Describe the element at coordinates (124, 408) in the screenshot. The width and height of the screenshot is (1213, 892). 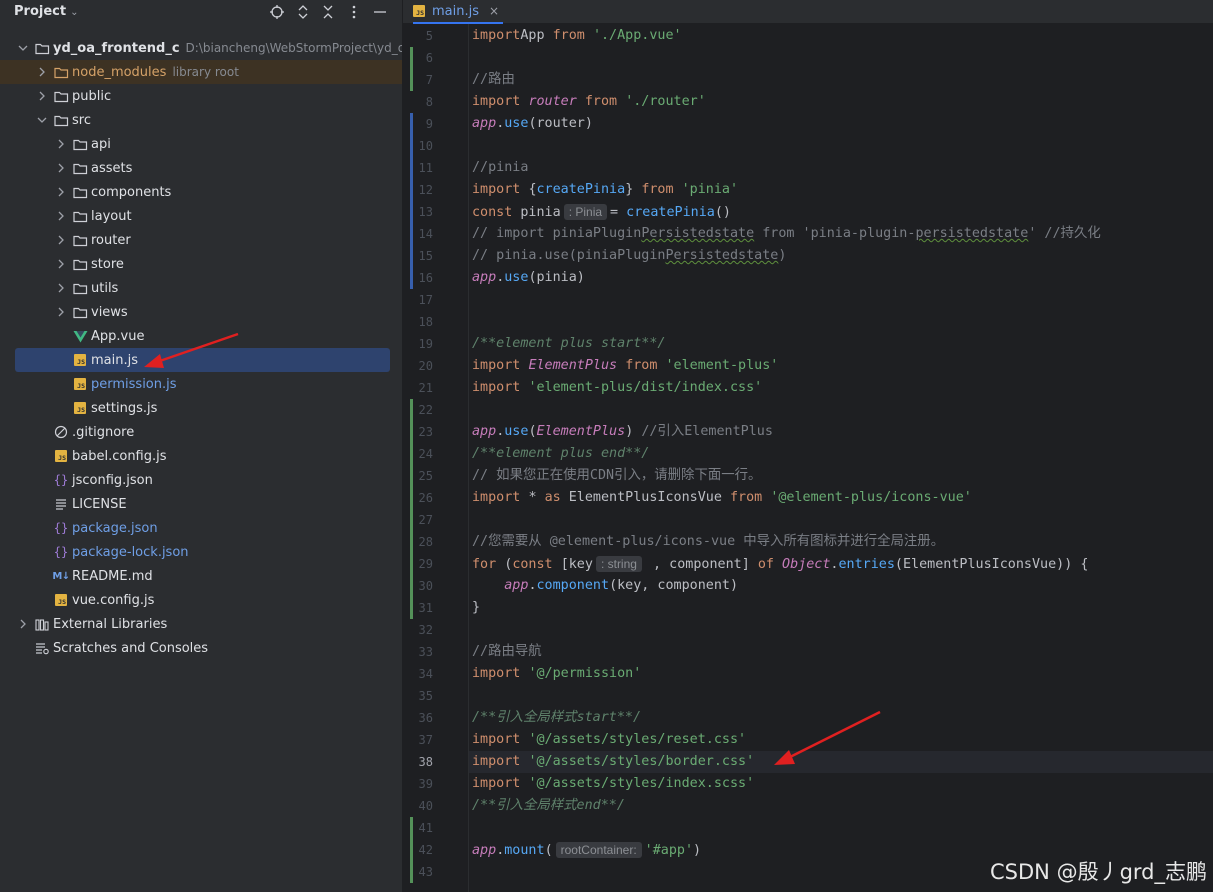
I see `tree-item-label: settings.js` at that location.